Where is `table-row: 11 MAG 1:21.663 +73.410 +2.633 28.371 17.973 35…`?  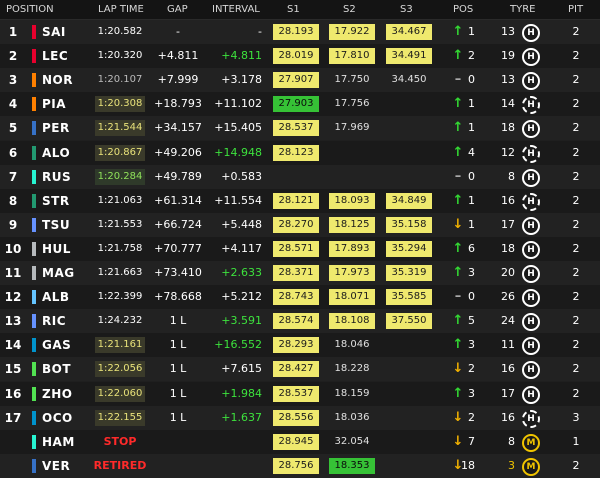
table-row: 11 MAG 1:21.663 +73.410 +2.633 28.371 17.973 35… is located at coordinates (300, 273).